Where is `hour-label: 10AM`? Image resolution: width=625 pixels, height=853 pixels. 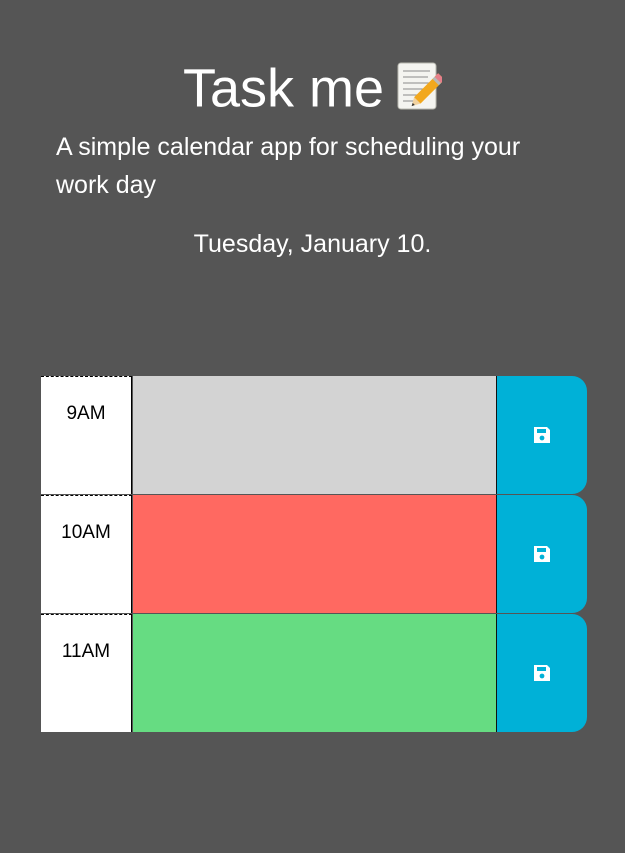 hour-label: 10AM is located at coordinates (86, 554).